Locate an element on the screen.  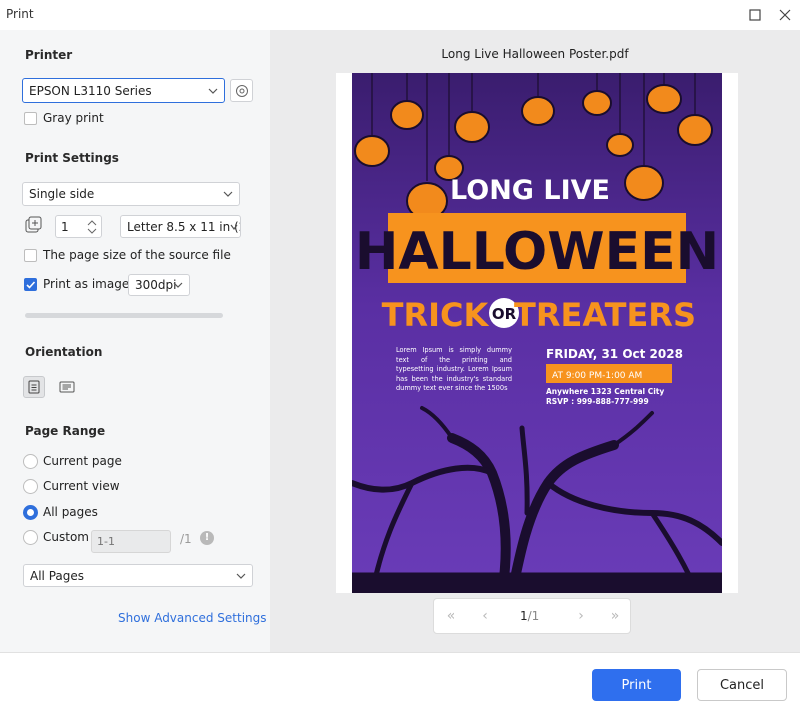
copies-icon is located at coordinates (34, 226).